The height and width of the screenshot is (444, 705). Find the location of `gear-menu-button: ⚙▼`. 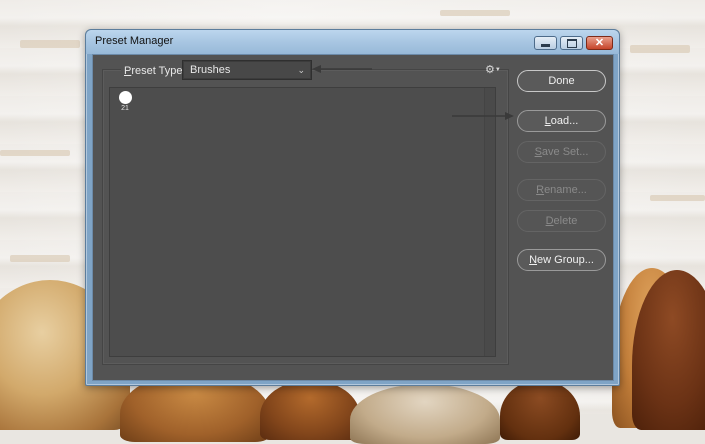

gear-menu-button: ⚙▼ is located at coordinates (493, 69).